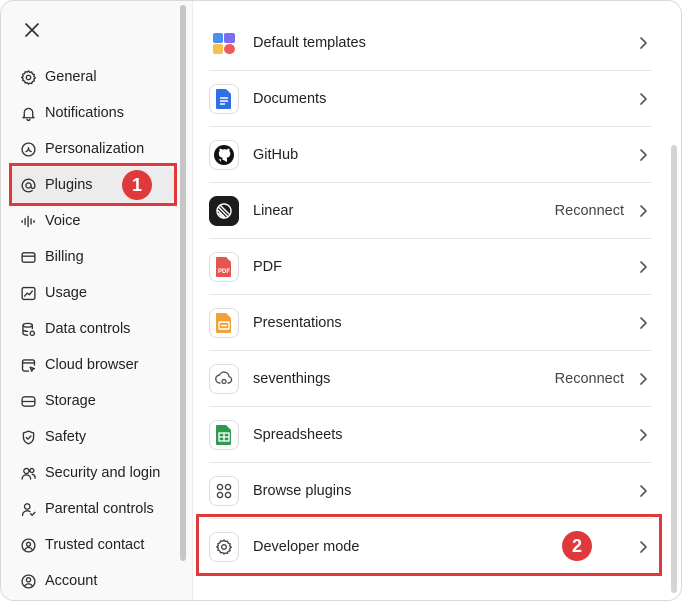  Describe the element at coordinates (183, 283) in the screenshot. I see `sidebar-scrollbar` at that location.